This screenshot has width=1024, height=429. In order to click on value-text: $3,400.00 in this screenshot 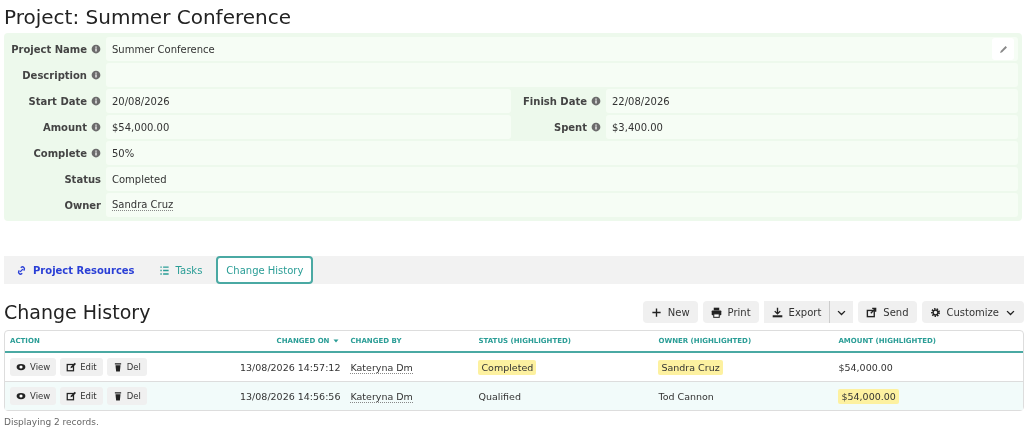, I will do `click(637, 127)`.